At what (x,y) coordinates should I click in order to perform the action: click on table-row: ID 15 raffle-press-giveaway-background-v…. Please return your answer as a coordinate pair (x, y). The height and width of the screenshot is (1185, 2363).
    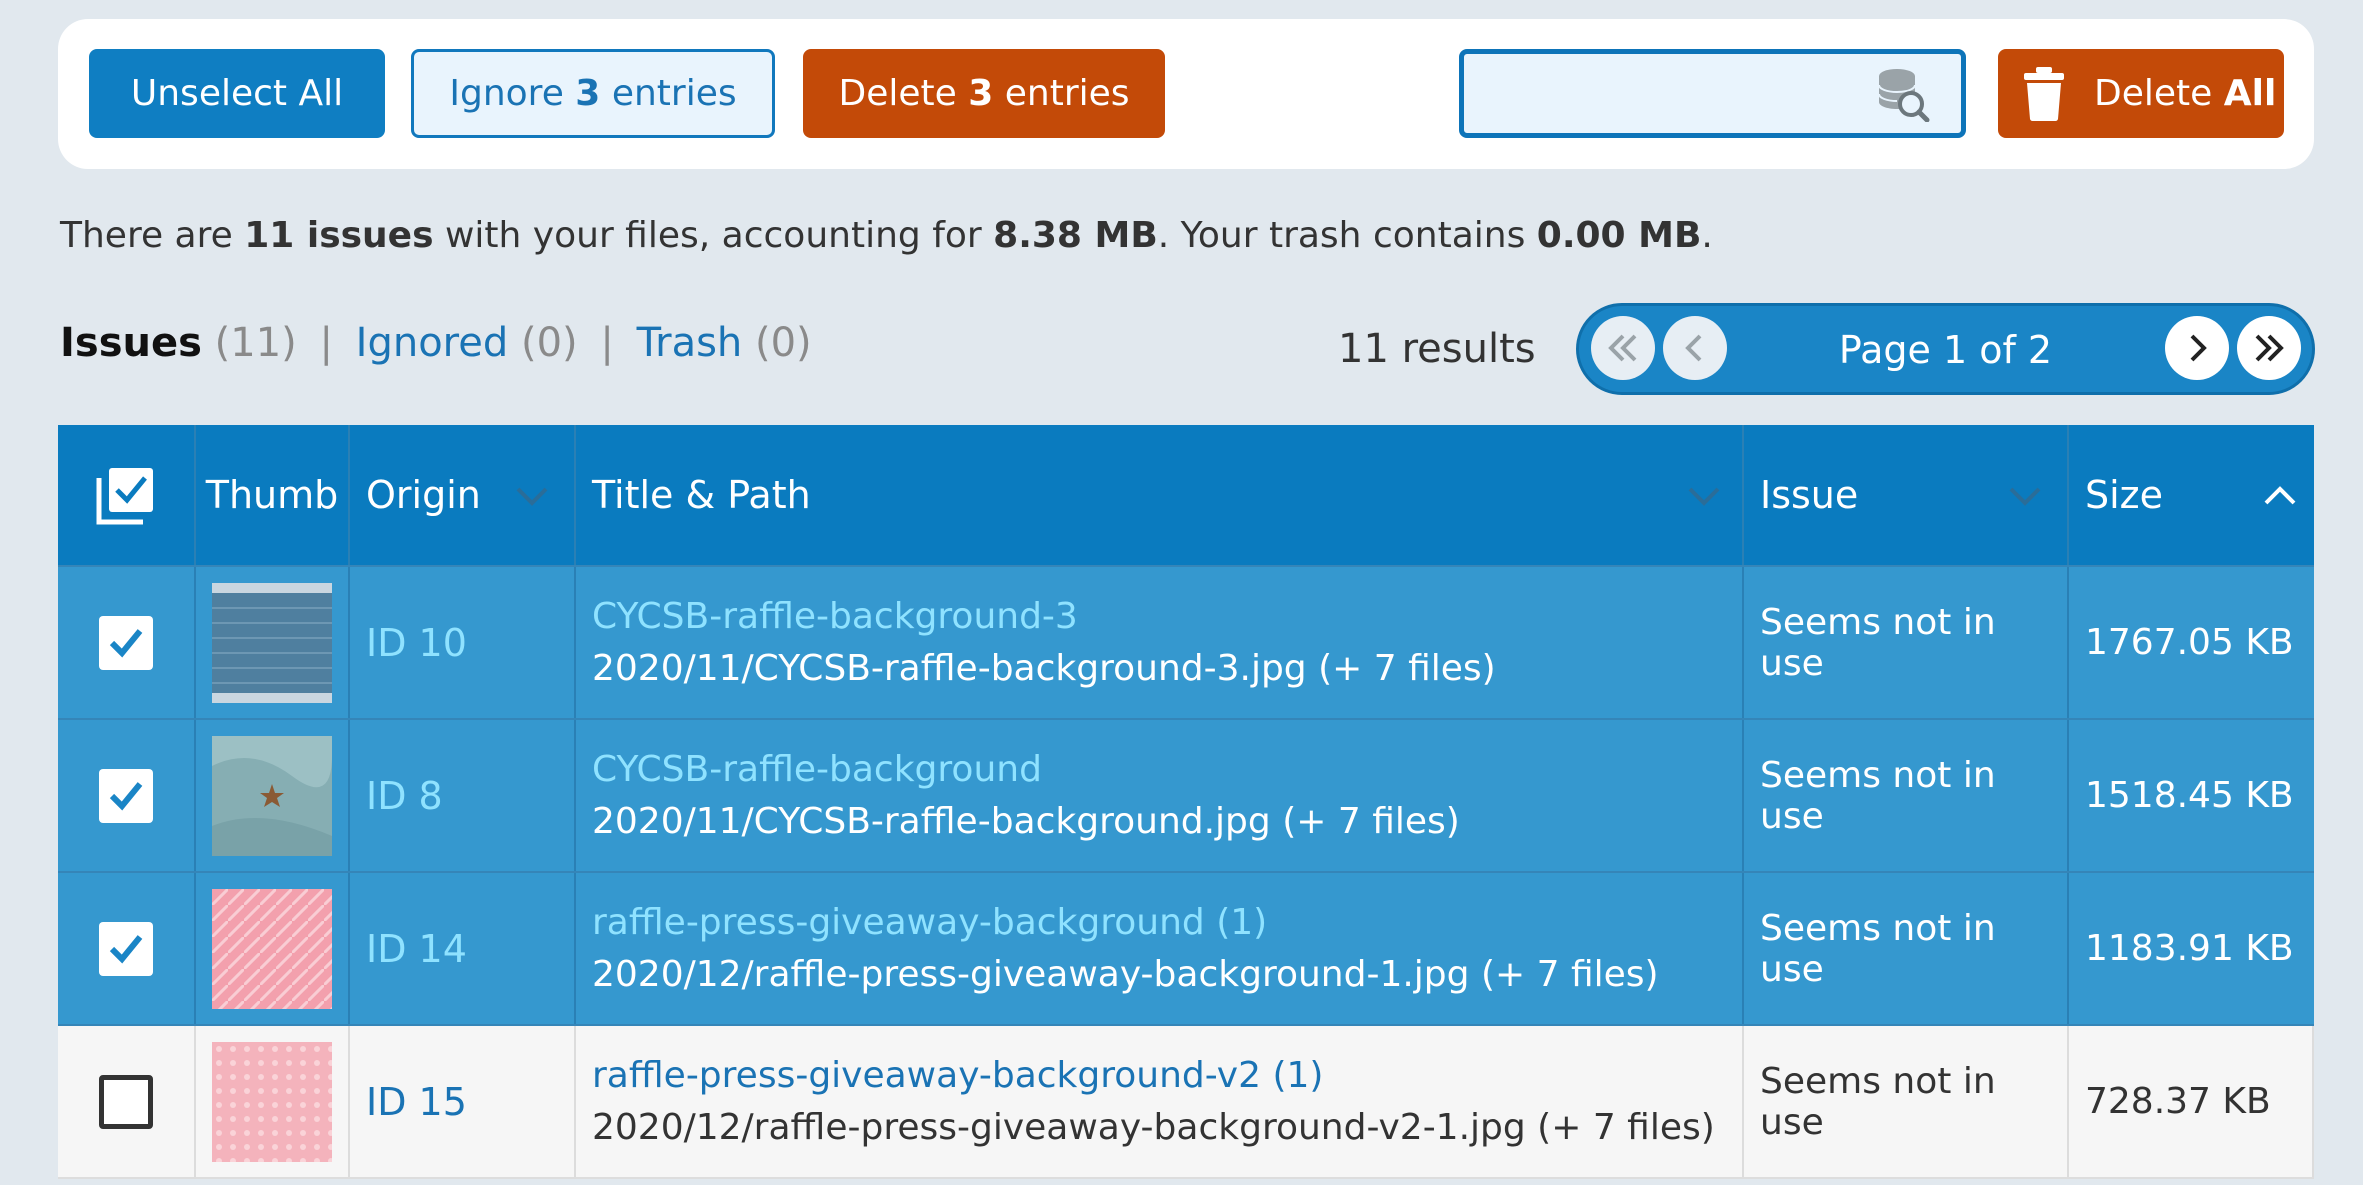
    Looking at the image, I should click on (1186, 1102).